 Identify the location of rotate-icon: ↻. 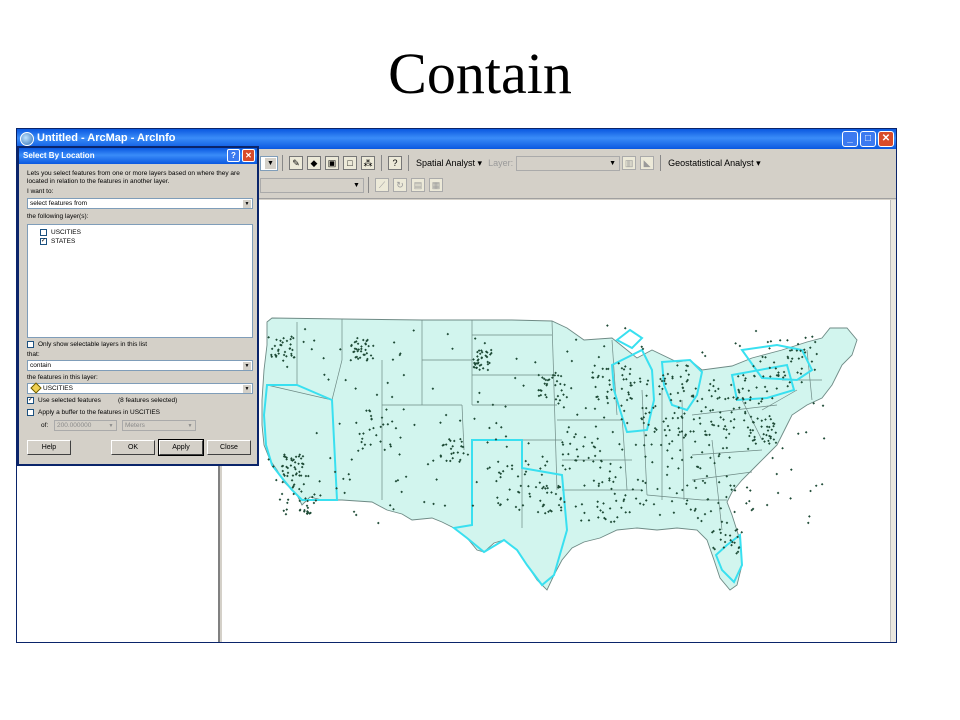
(400, 185).